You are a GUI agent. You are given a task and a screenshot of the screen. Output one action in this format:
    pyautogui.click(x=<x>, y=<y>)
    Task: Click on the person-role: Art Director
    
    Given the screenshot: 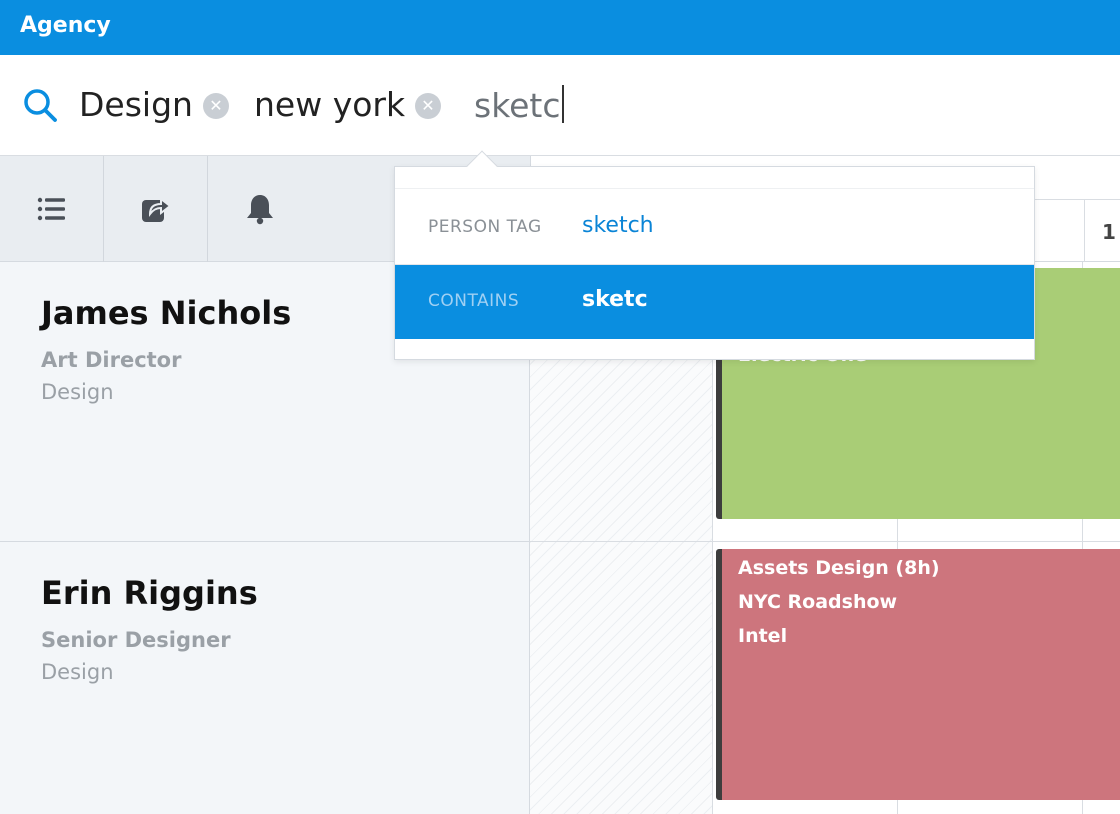 What is the action you would take?
    pyautogui.click(x=111, y=360)
    